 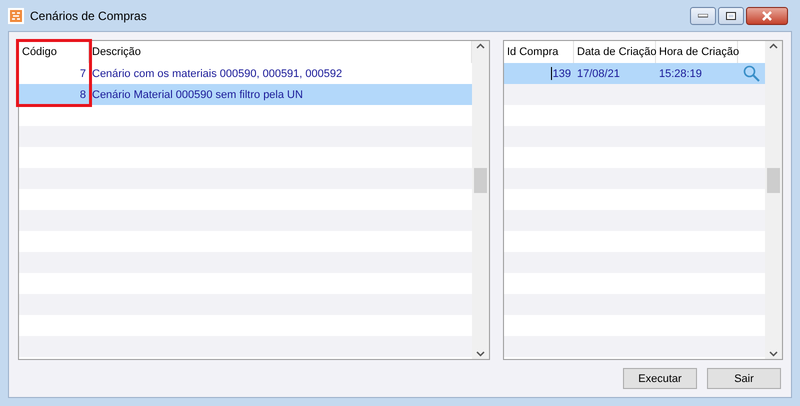 I want to click on action-button: Sair, so click(x=744, y=378).